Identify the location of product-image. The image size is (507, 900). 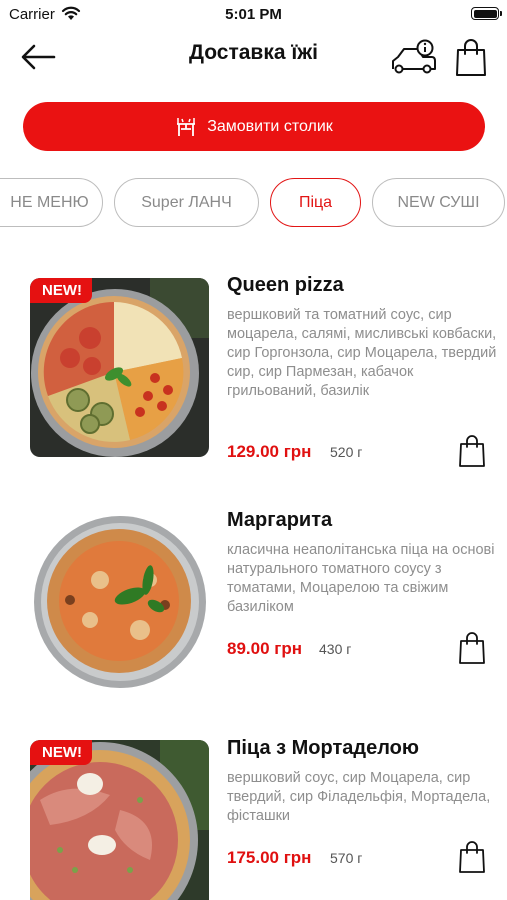
(119, 599).